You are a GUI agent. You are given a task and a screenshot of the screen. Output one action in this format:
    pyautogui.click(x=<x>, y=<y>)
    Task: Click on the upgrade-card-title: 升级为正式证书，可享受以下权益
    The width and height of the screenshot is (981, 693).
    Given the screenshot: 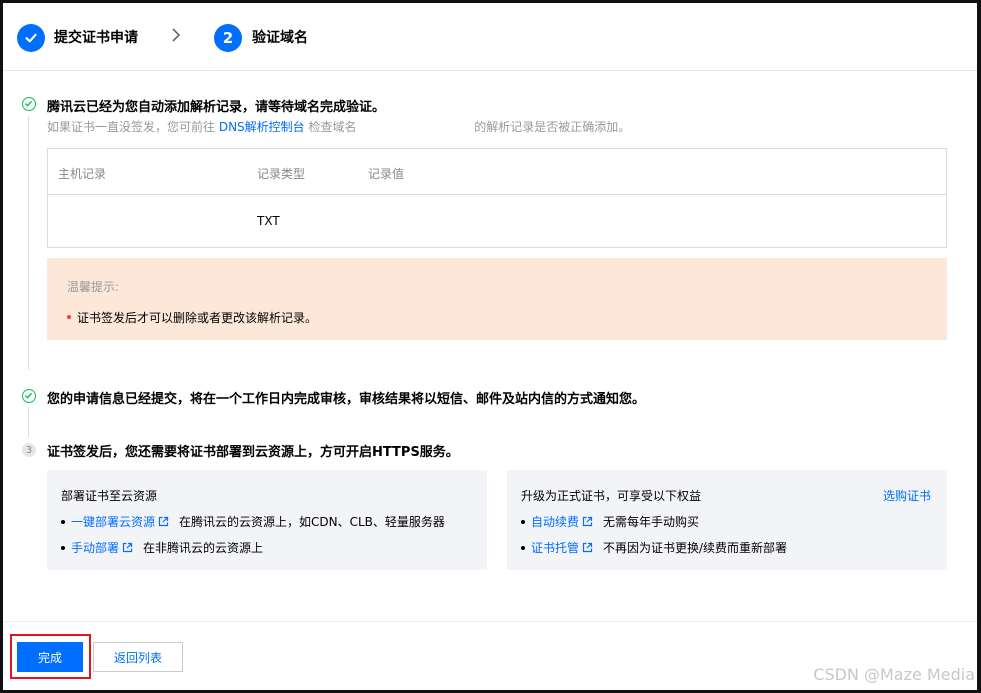 What is the action you would take?
    pyautogui.click(x=611, y=496)
    